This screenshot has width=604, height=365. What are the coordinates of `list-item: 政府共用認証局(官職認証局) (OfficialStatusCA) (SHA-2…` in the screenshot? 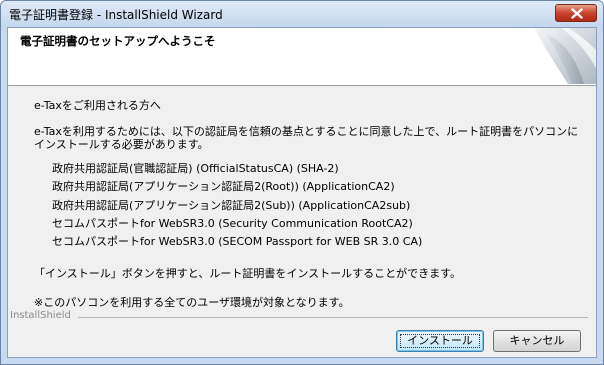 It's located at (195, 168).